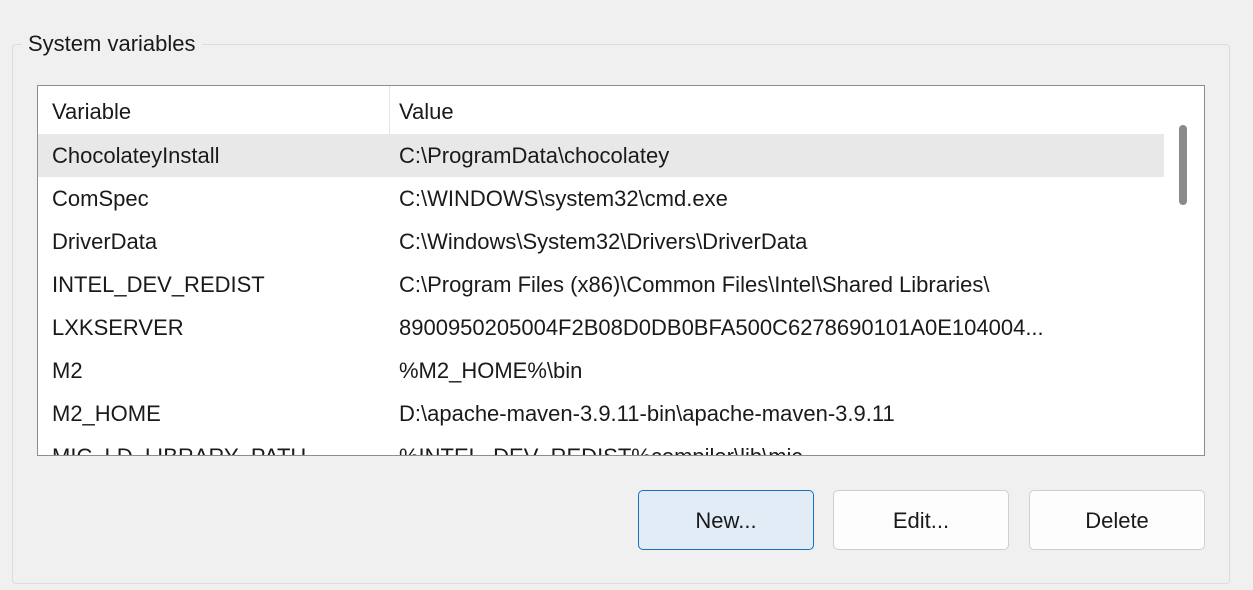  I want to click on list-header: Variable Value, so click(601, 110).